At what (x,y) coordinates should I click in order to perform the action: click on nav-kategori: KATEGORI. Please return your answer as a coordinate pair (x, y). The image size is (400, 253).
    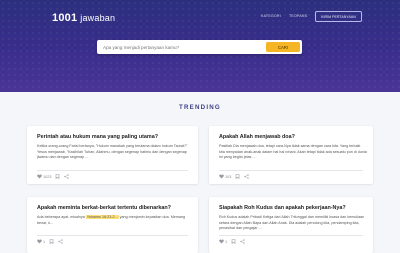
    Looking at the image, I should click on (271, 16).